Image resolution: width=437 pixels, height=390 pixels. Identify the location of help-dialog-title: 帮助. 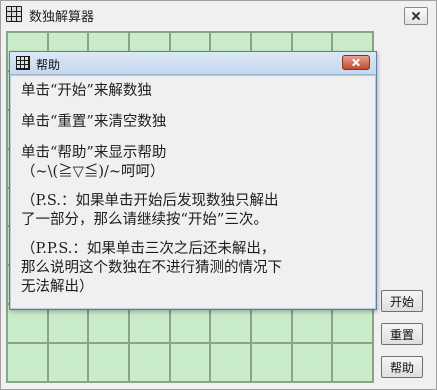
(48, 65).